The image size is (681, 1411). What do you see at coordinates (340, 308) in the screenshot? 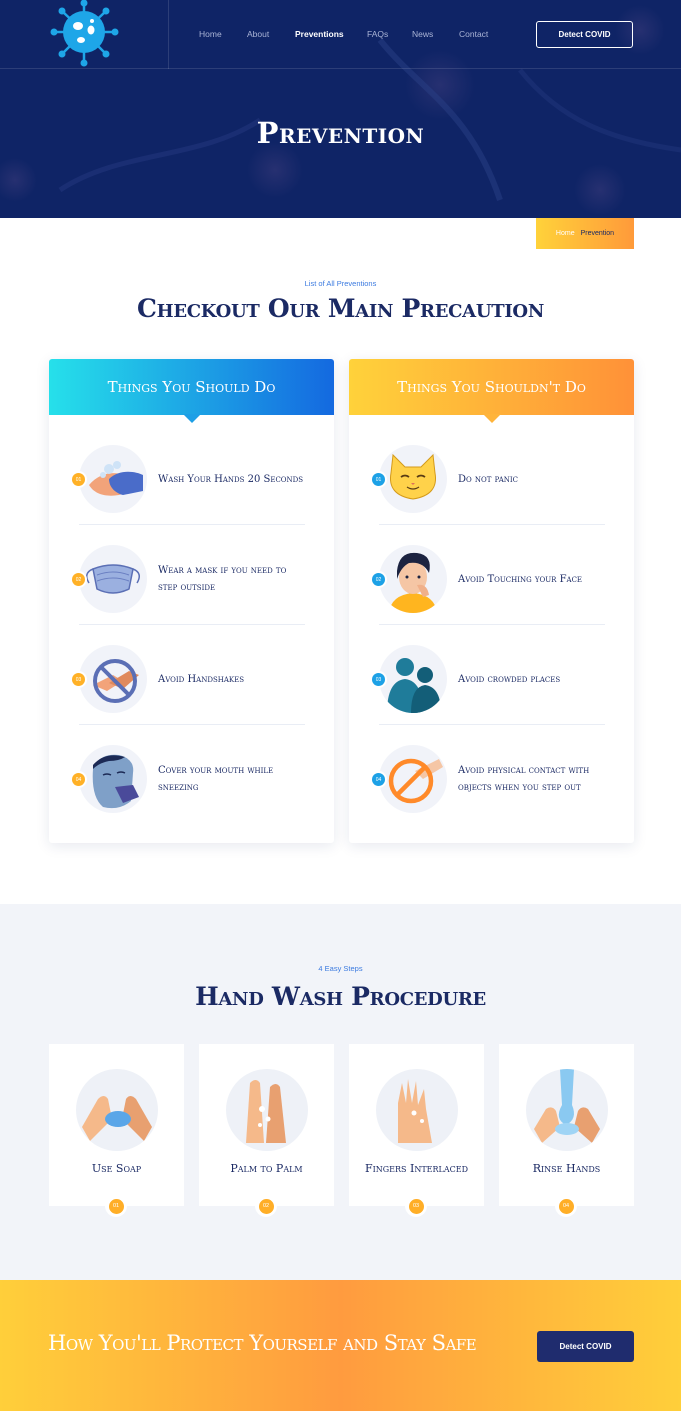
I see `precautions-title: Checkout Our Main Precaution` at bounding box center [340, 308].